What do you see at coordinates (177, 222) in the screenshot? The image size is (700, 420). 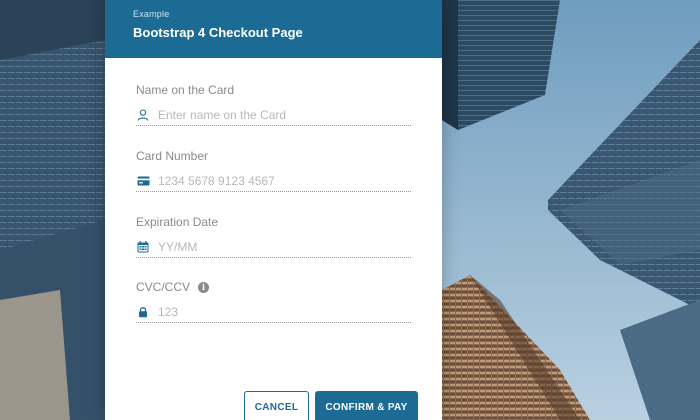 I see `expiration-date-label: Expiration Date` at bounding box center [177, 222].